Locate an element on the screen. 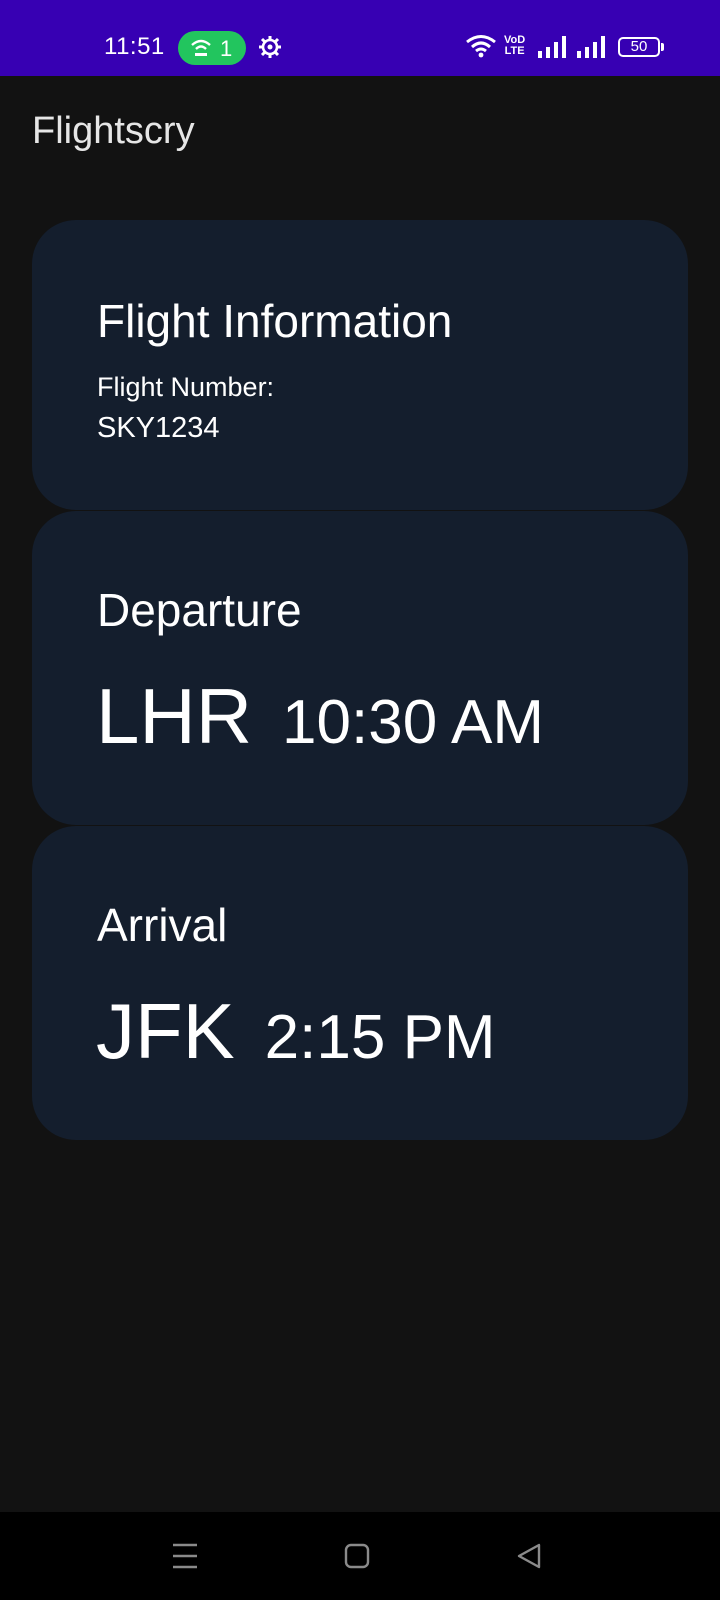 This screenshot has height=1600, width=720. flight-number-label: Flight Number: is located at coordinates (186, 387).